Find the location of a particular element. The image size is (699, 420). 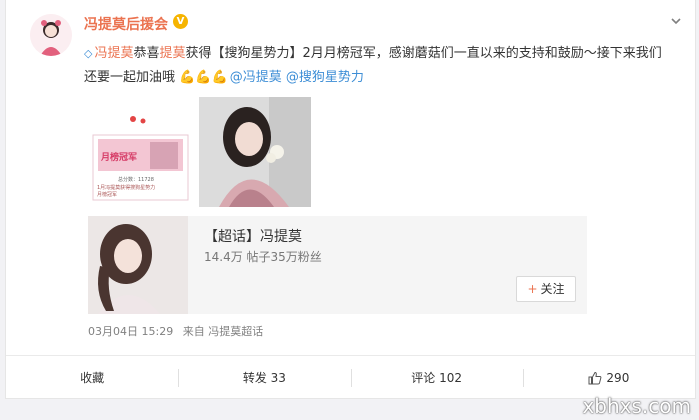

supertopic-title: 【超话】冯提莫 is located at coordinates (253, 236).